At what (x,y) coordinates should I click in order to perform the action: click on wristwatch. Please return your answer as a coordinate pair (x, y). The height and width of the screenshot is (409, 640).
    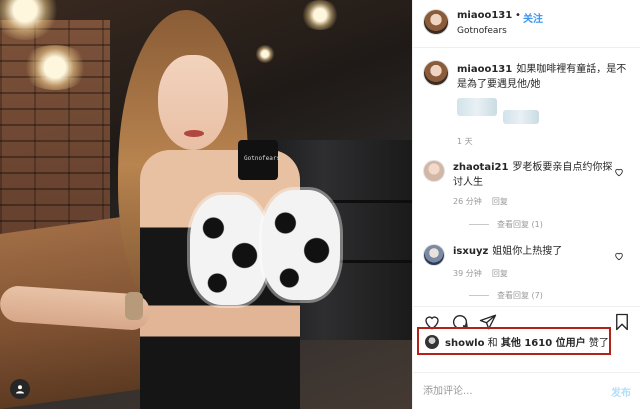
    Looking at the image, I should click on (134, 306).